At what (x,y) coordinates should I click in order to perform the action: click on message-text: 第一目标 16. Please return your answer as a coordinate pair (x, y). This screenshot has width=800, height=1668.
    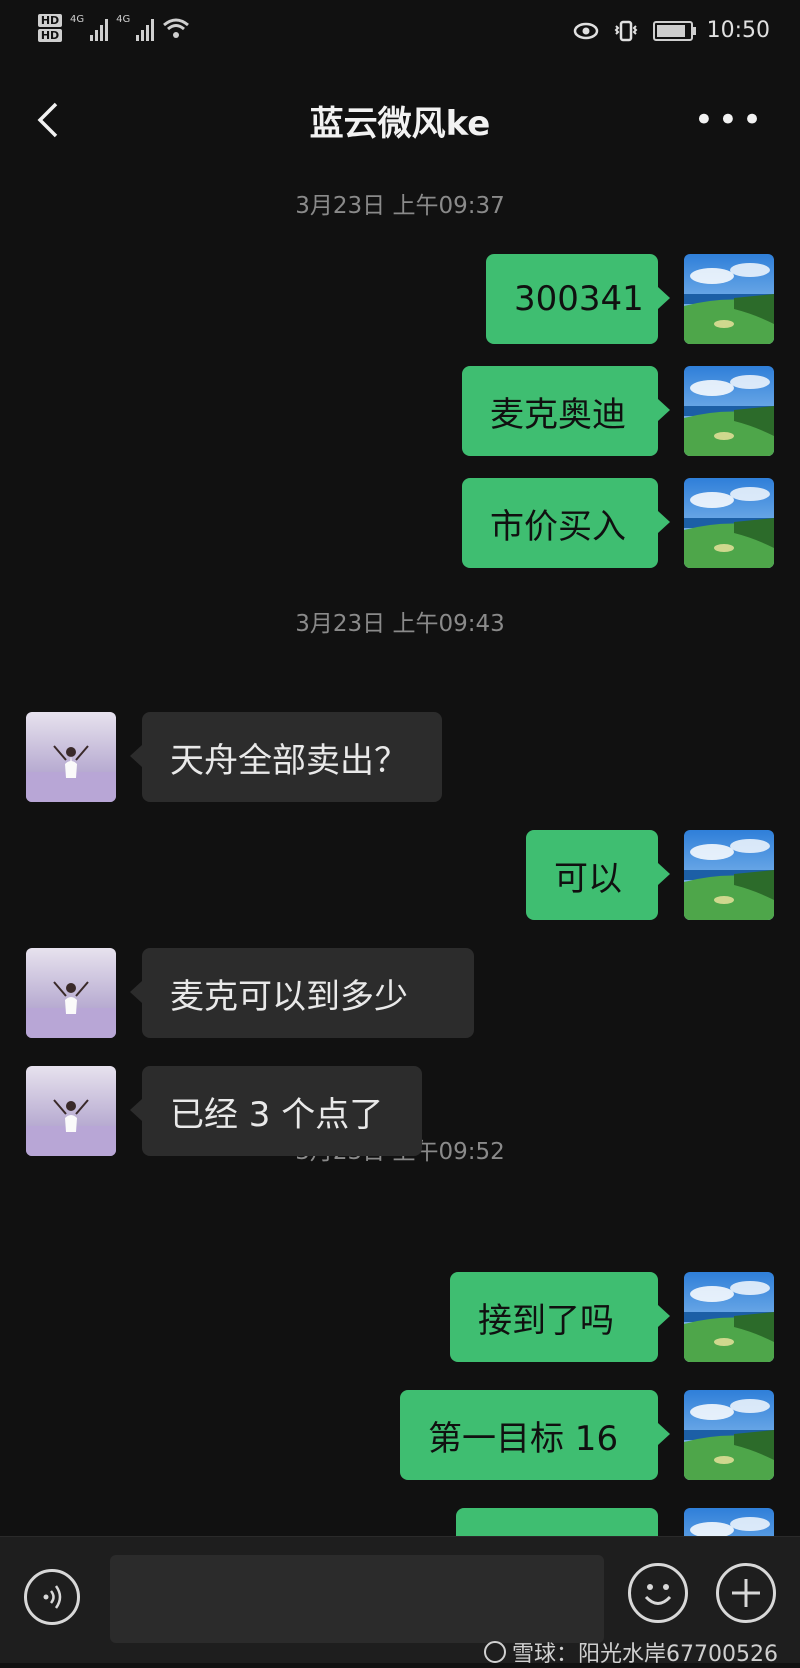
    Looking at the image, I should click on (523, 1438).